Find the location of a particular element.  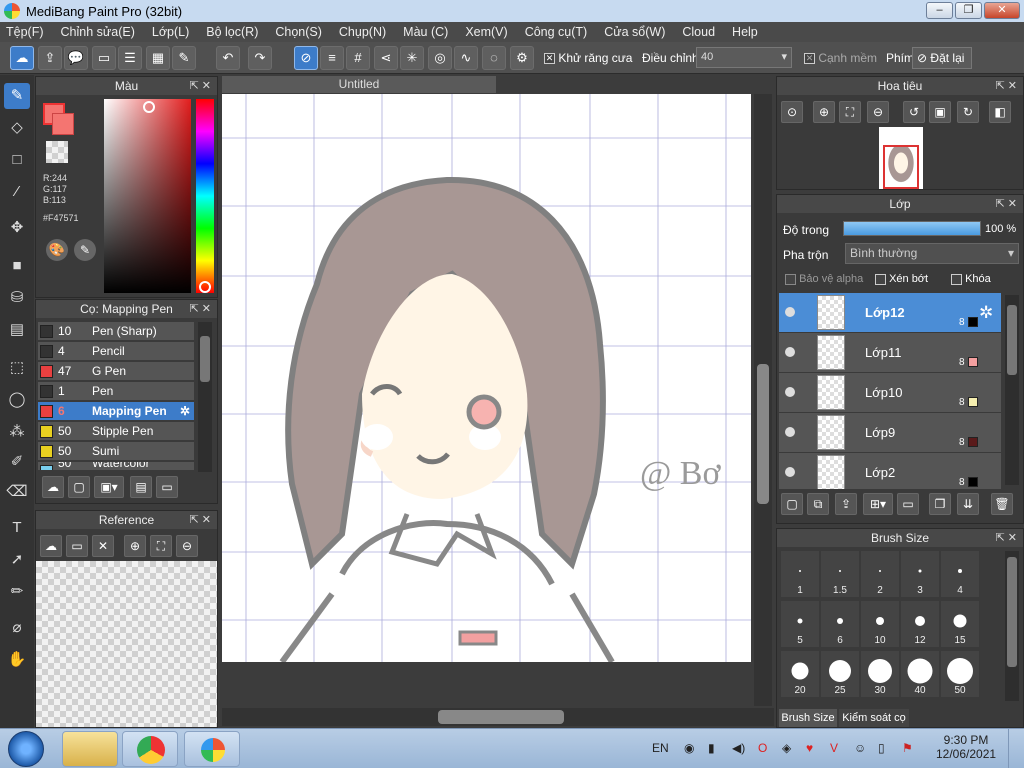

transparent-swatch is located at coordinates (57, 152).